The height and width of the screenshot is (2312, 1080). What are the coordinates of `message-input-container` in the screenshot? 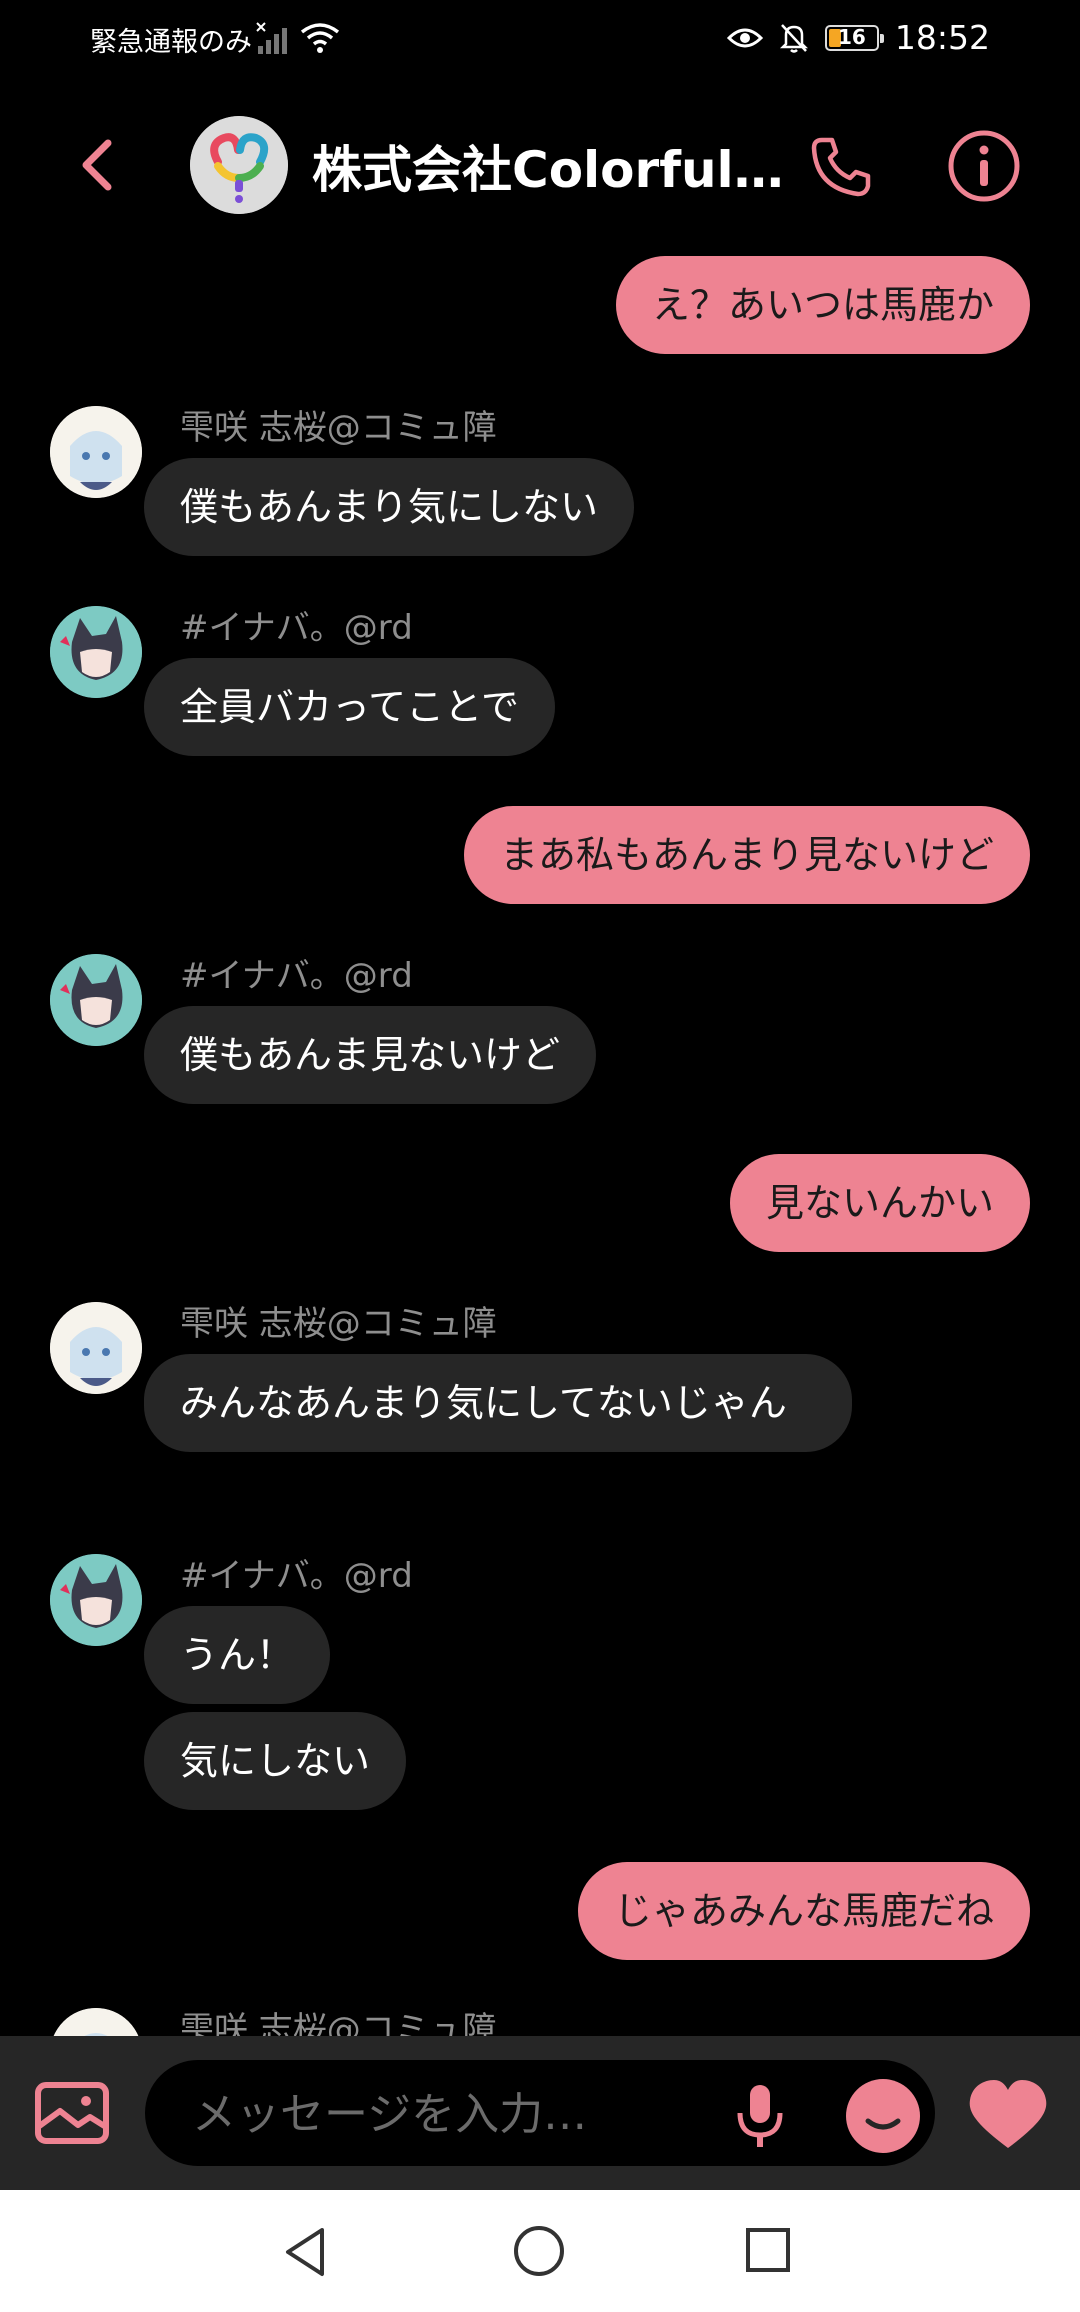 It's located at (540, 2113).